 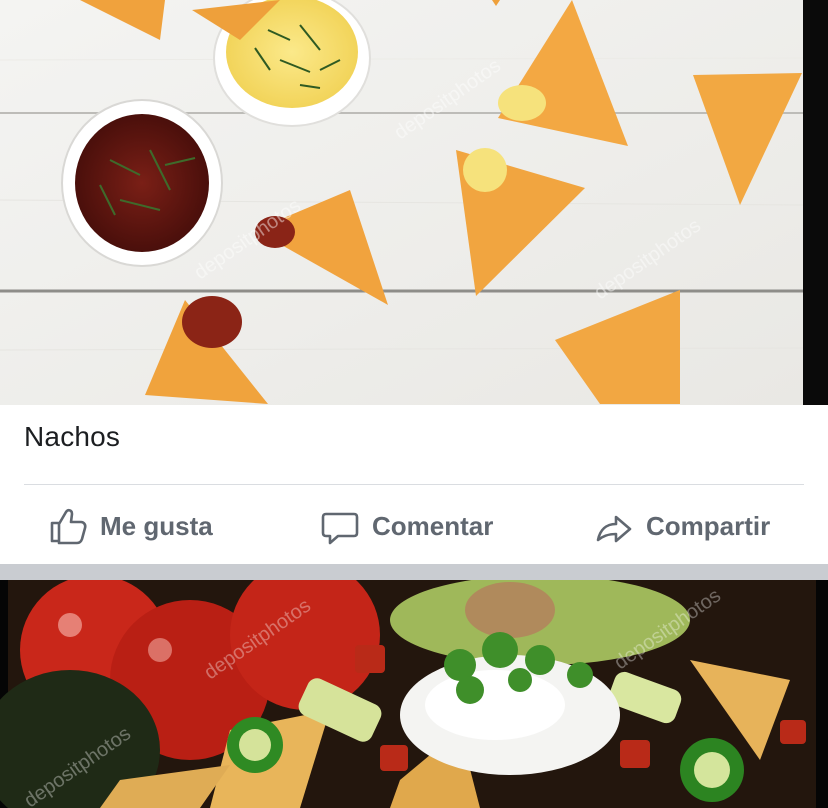 I want to click on post-divider, so click(x=414, y=484).